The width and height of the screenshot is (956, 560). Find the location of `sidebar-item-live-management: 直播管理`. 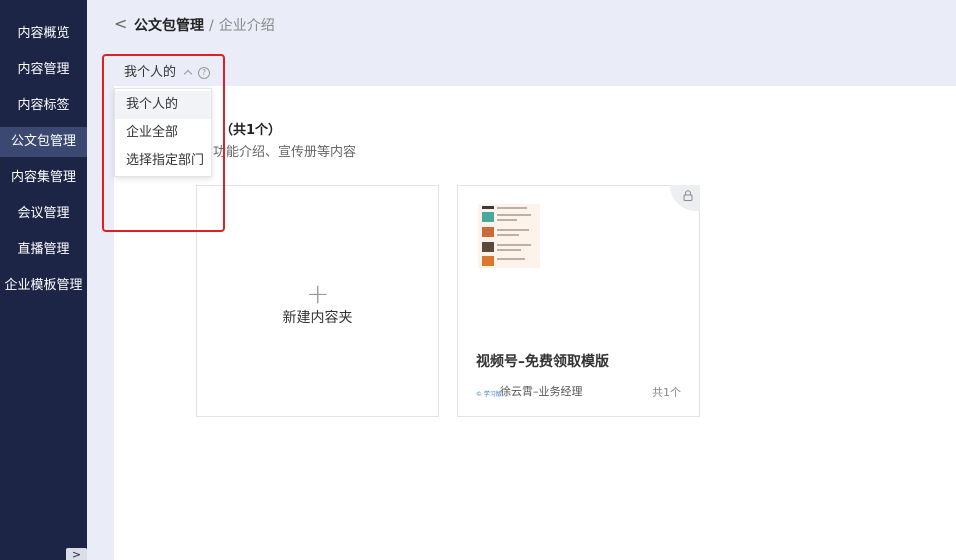

sidebar-item-live-management: 直播管理 is located at coordinates (43, 250).